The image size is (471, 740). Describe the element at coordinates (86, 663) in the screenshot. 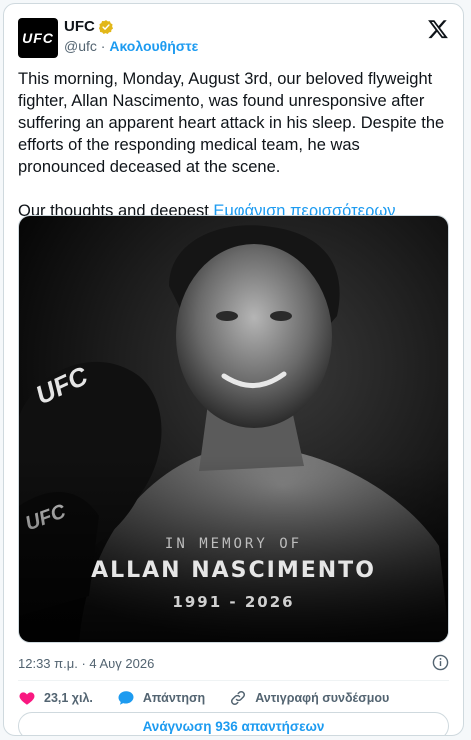

I see `tweet-timestamp: 12:33 π.μ. · 4 Αυγ 2026` at that location.